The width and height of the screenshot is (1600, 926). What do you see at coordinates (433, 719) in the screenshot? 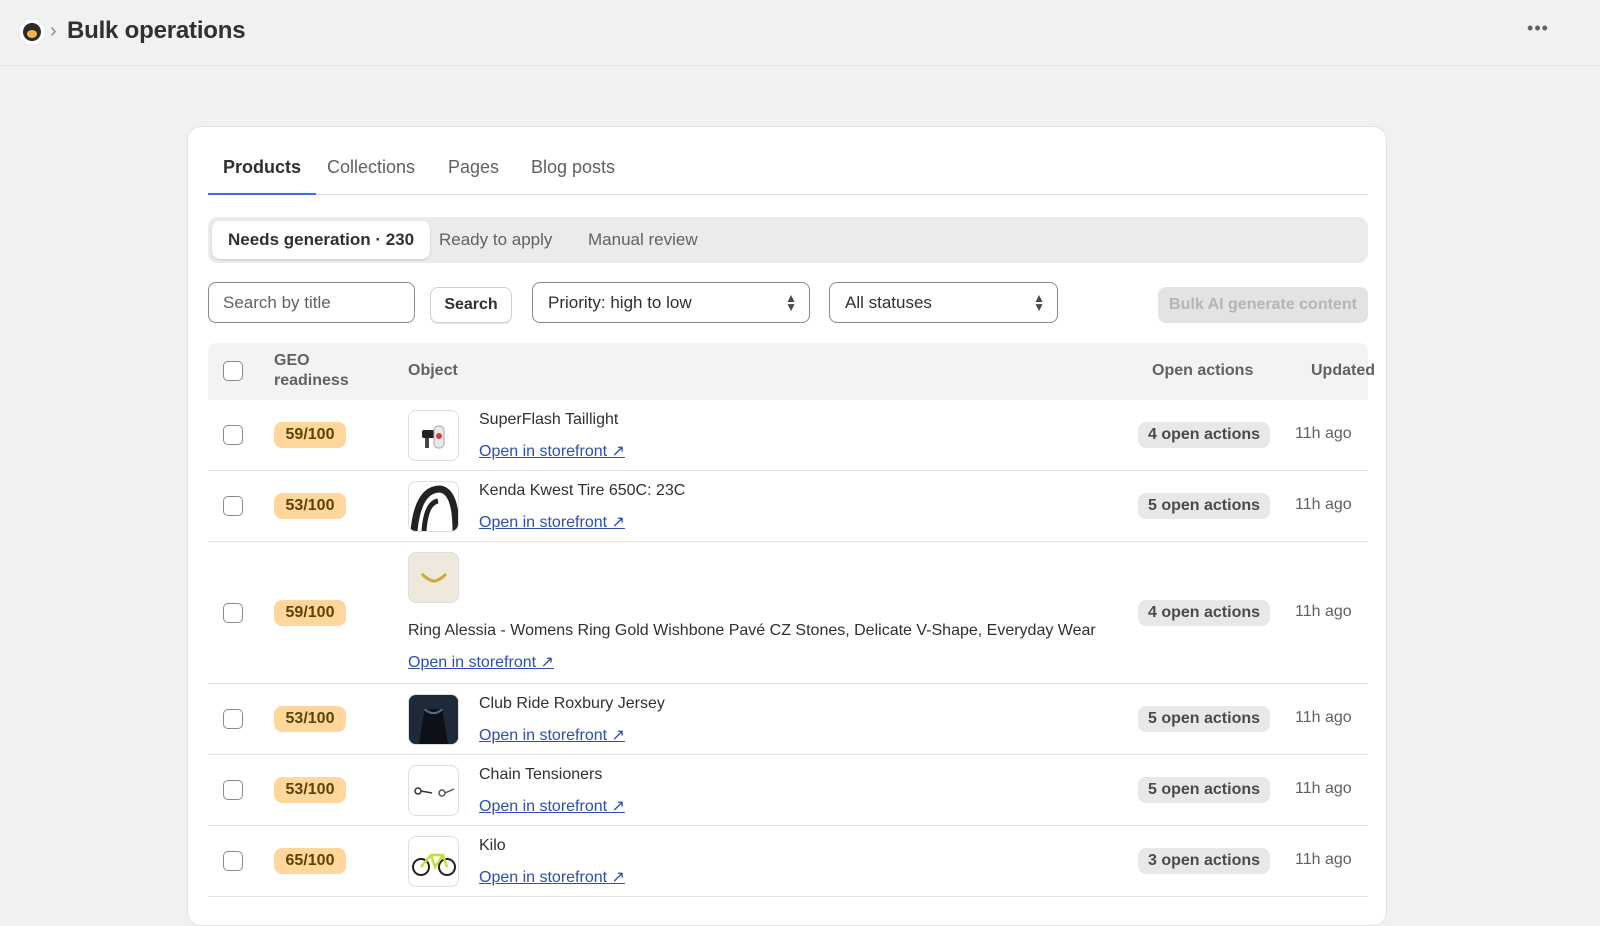
I see `jersey-thumb` at bounding box center [433, 719].